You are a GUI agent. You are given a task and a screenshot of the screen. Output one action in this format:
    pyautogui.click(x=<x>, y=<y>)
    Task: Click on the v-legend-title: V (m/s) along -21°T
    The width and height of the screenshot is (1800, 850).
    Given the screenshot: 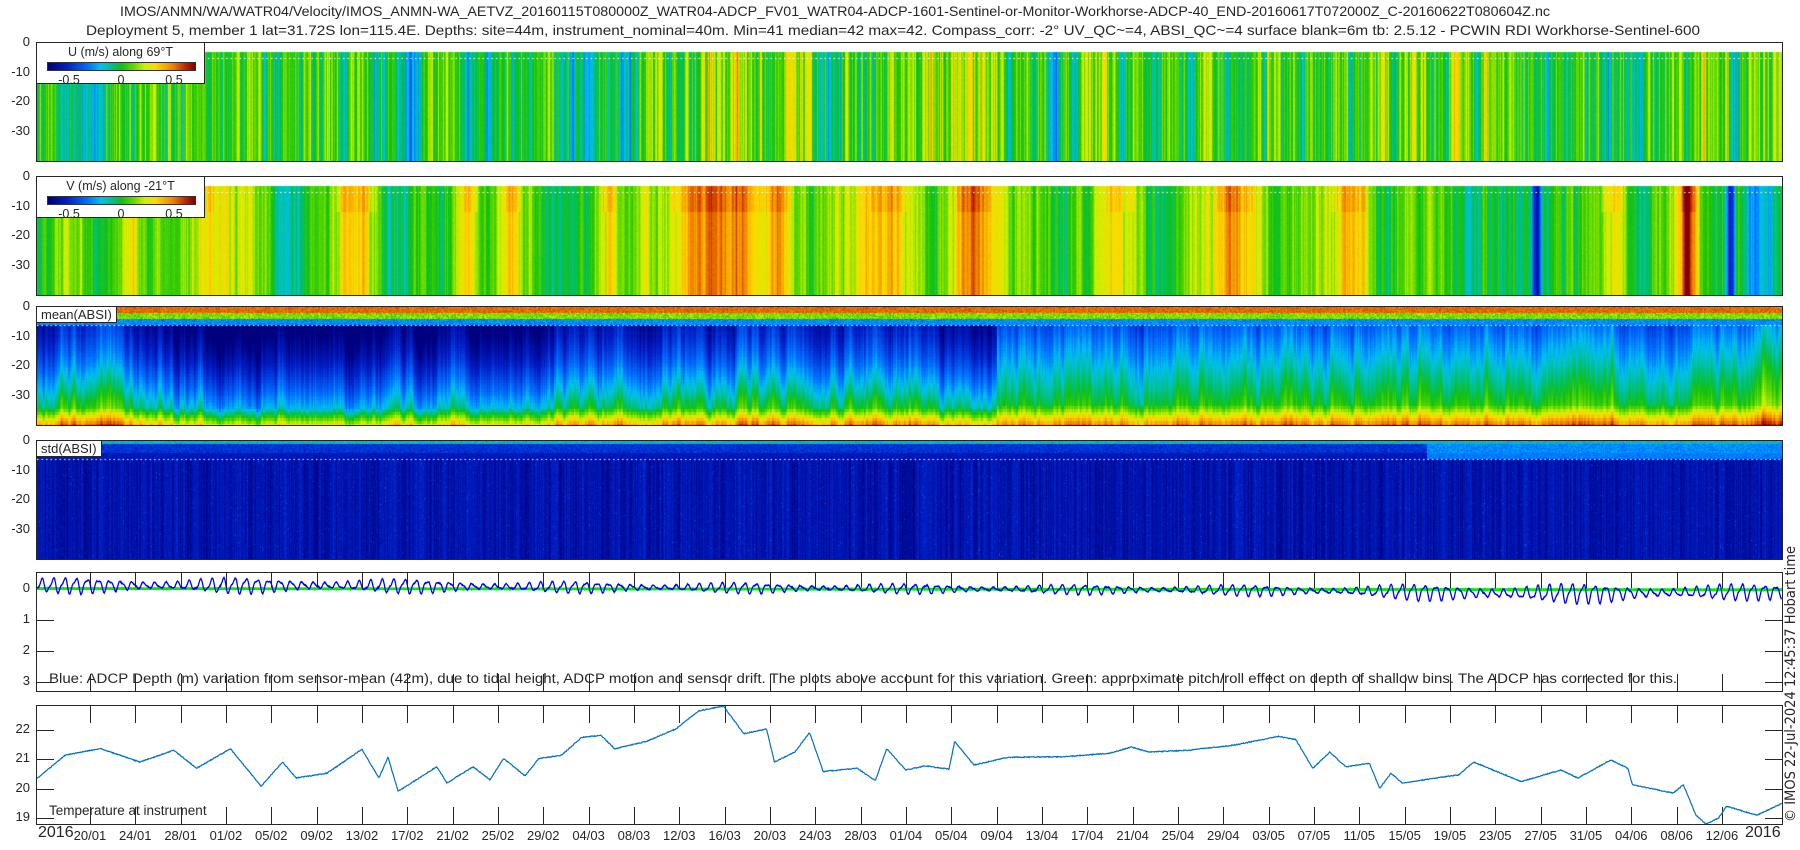 What is the action you would take?
    pyautogui.click(x=120, y=186)
    